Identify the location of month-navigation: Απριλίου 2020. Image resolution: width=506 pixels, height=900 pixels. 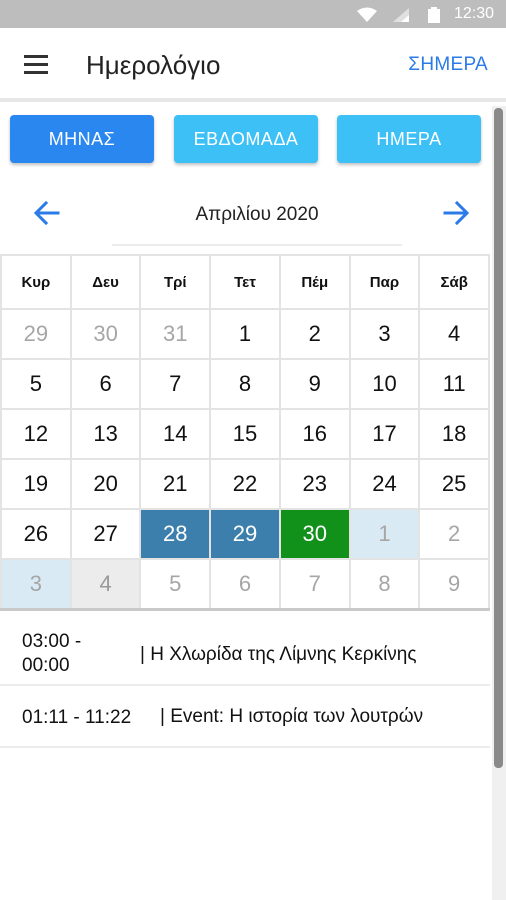
(246, 219).